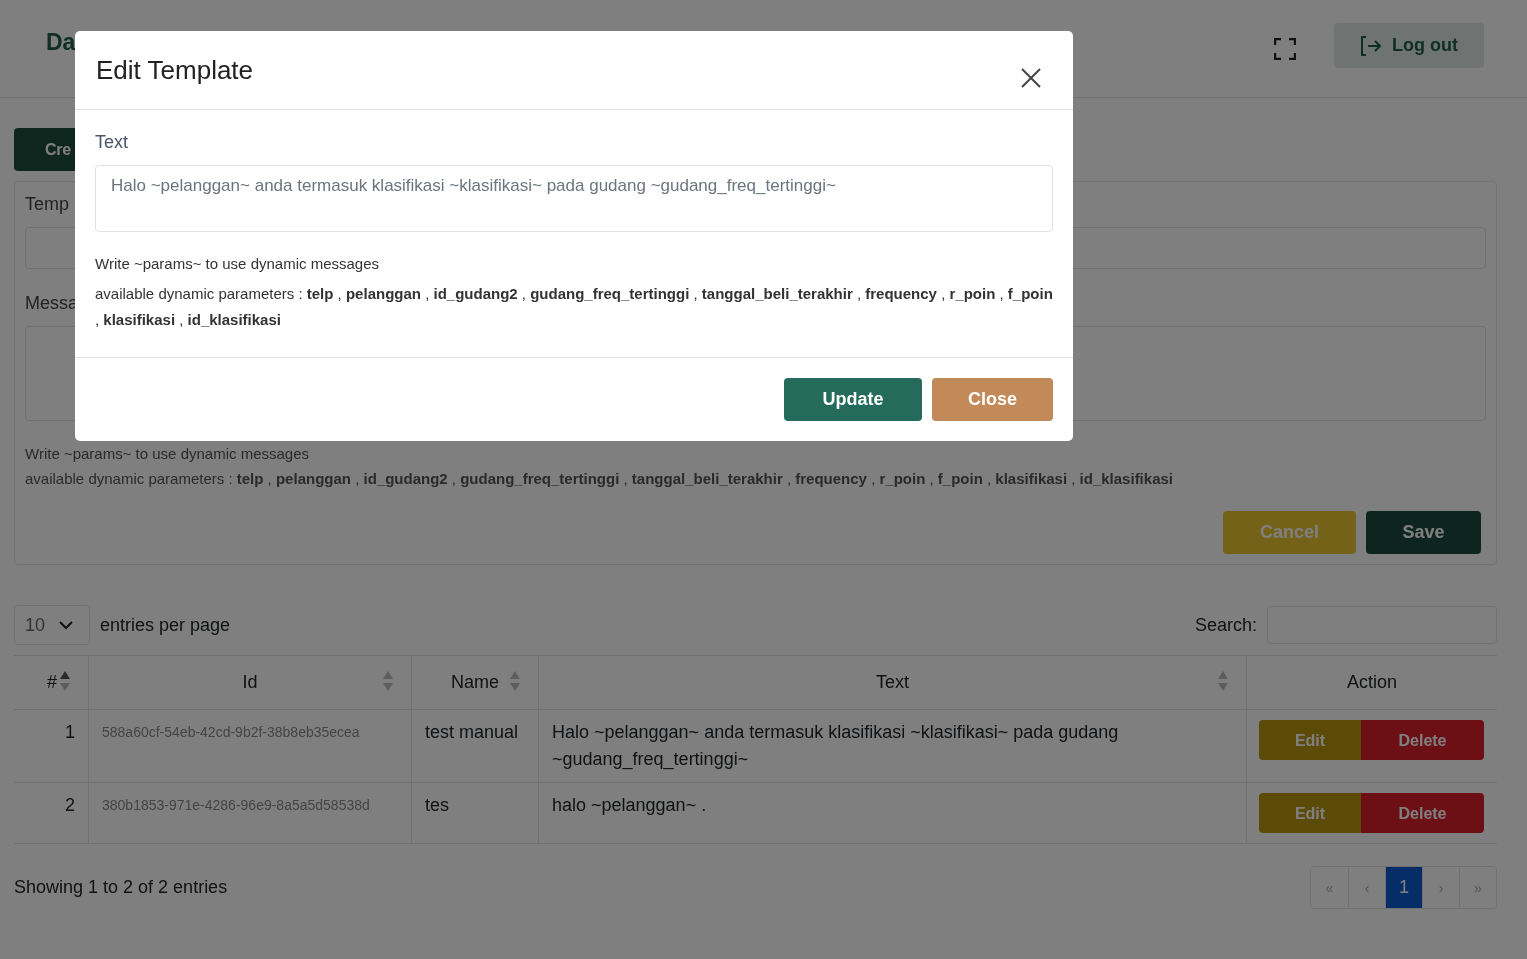 This screenshot has height=959, width=1527. Describe the element at coordinates (1477, 887) in the screenshot. I see `page-button: »` at that location.